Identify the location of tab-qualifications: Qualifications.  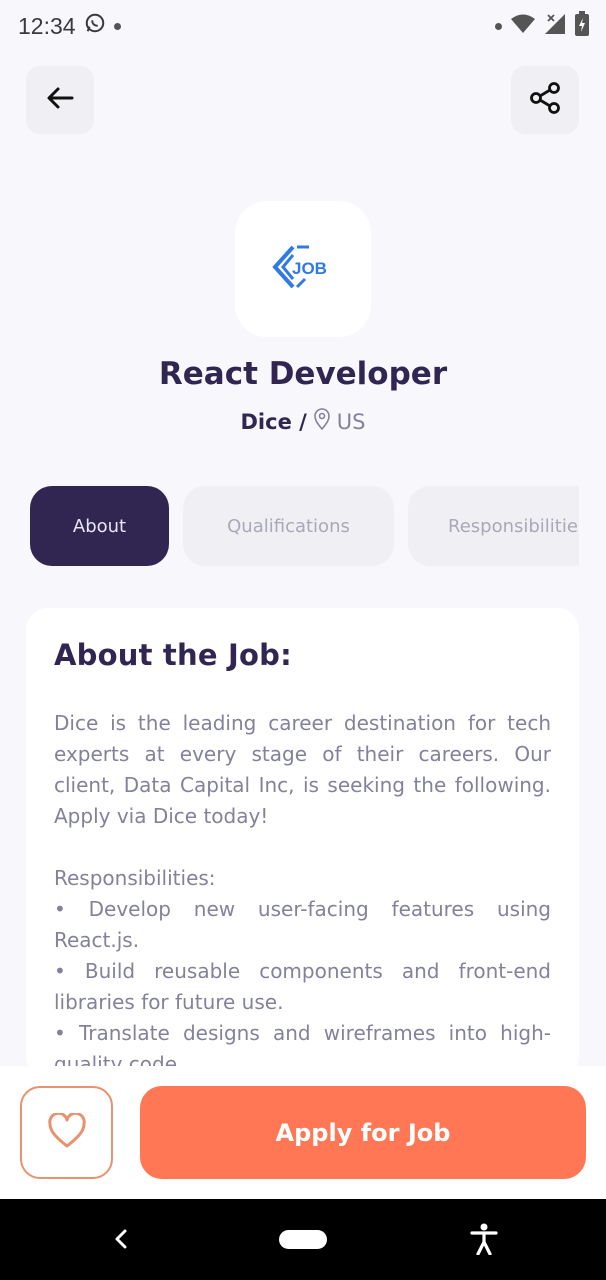
(288, 526).